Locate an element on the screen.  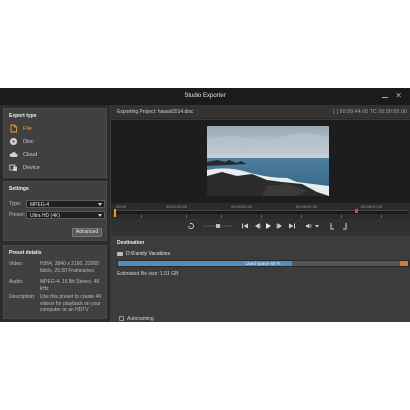
minimize-button is located at coordinates (385, 95).